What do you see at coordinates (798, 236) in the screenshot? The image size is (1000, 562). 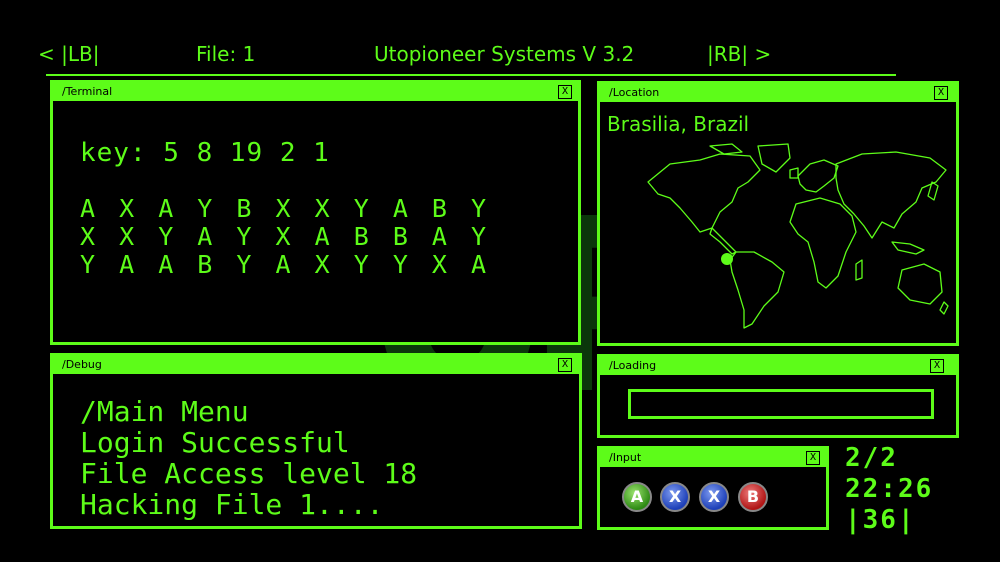 I see `world-map` at bounding box center [798, 236].